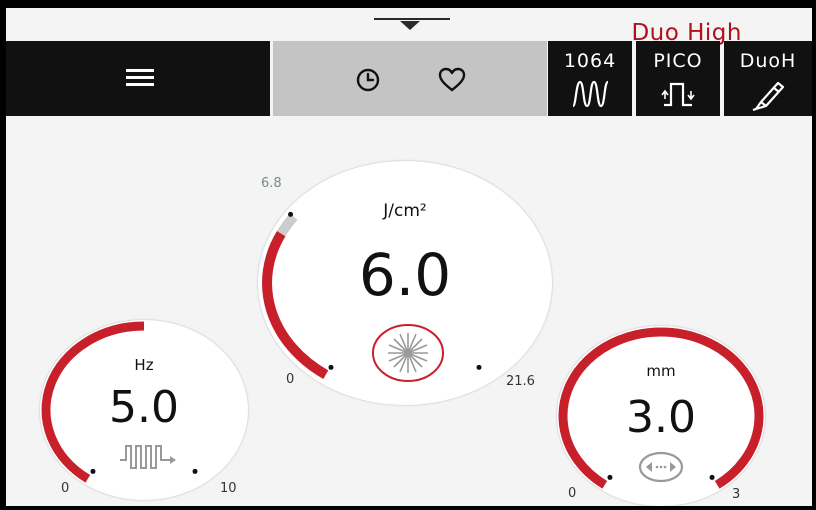 The width and height of the screenshot is (816, 510). What do you see at coordinates (405, 211) in the screenshot?
I see `fluence-unit: J/cm²` at bounding box center [405, 211].